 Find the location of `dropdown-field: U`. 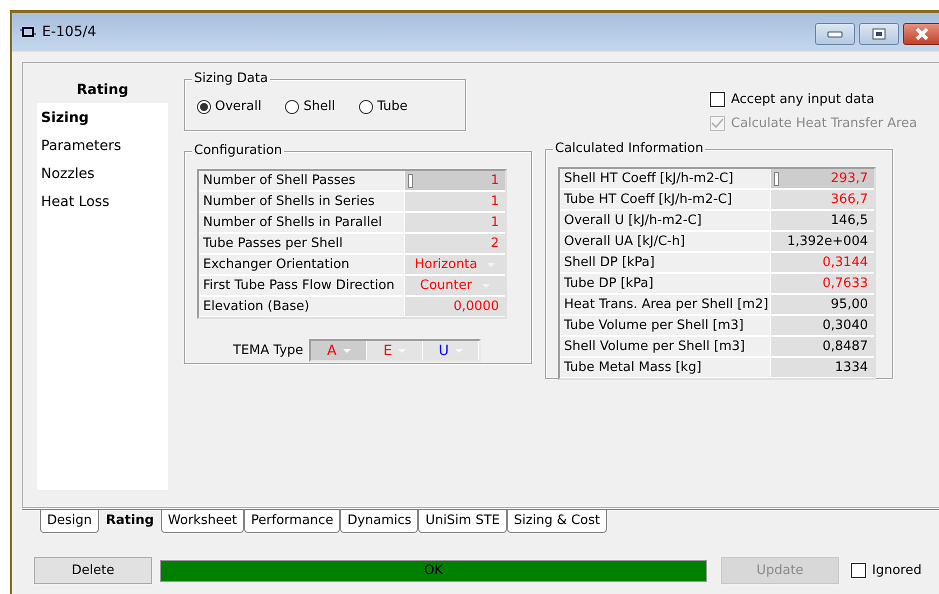

dropdown-field: U is located at coordinates (451, 350).